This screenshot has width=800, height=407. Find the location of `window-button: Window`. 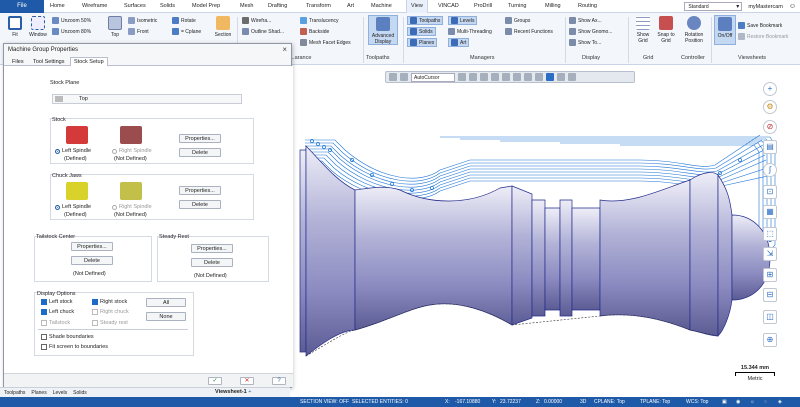

window-button: Window is located at coordinates (38, 30).